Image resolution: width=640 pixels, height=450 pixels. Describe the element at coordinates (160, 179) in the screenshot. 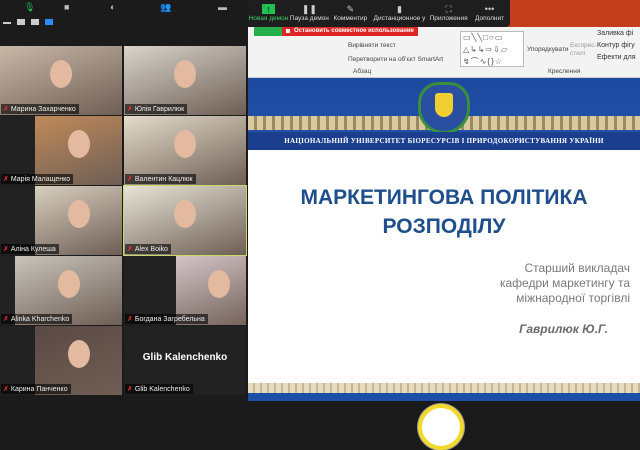

I see `participant-name-label: ✗ Валентин Кацлюк` at that location.